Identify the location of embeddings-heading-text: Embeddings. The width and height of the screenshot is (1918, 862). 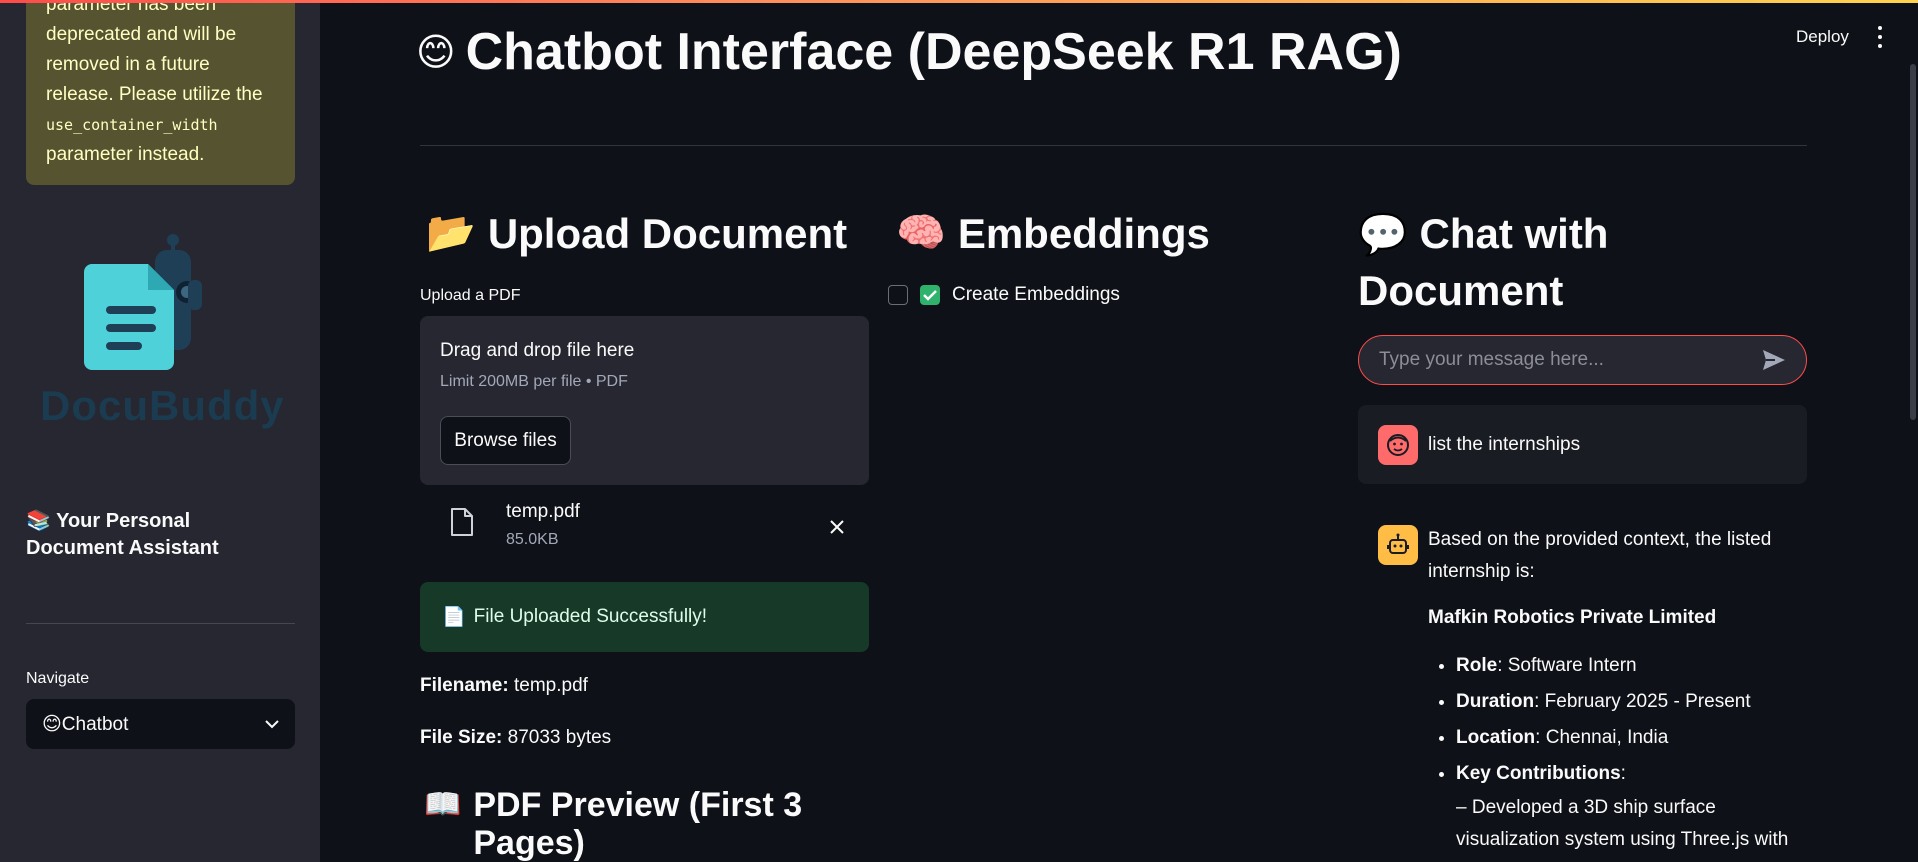
(1083, 233).